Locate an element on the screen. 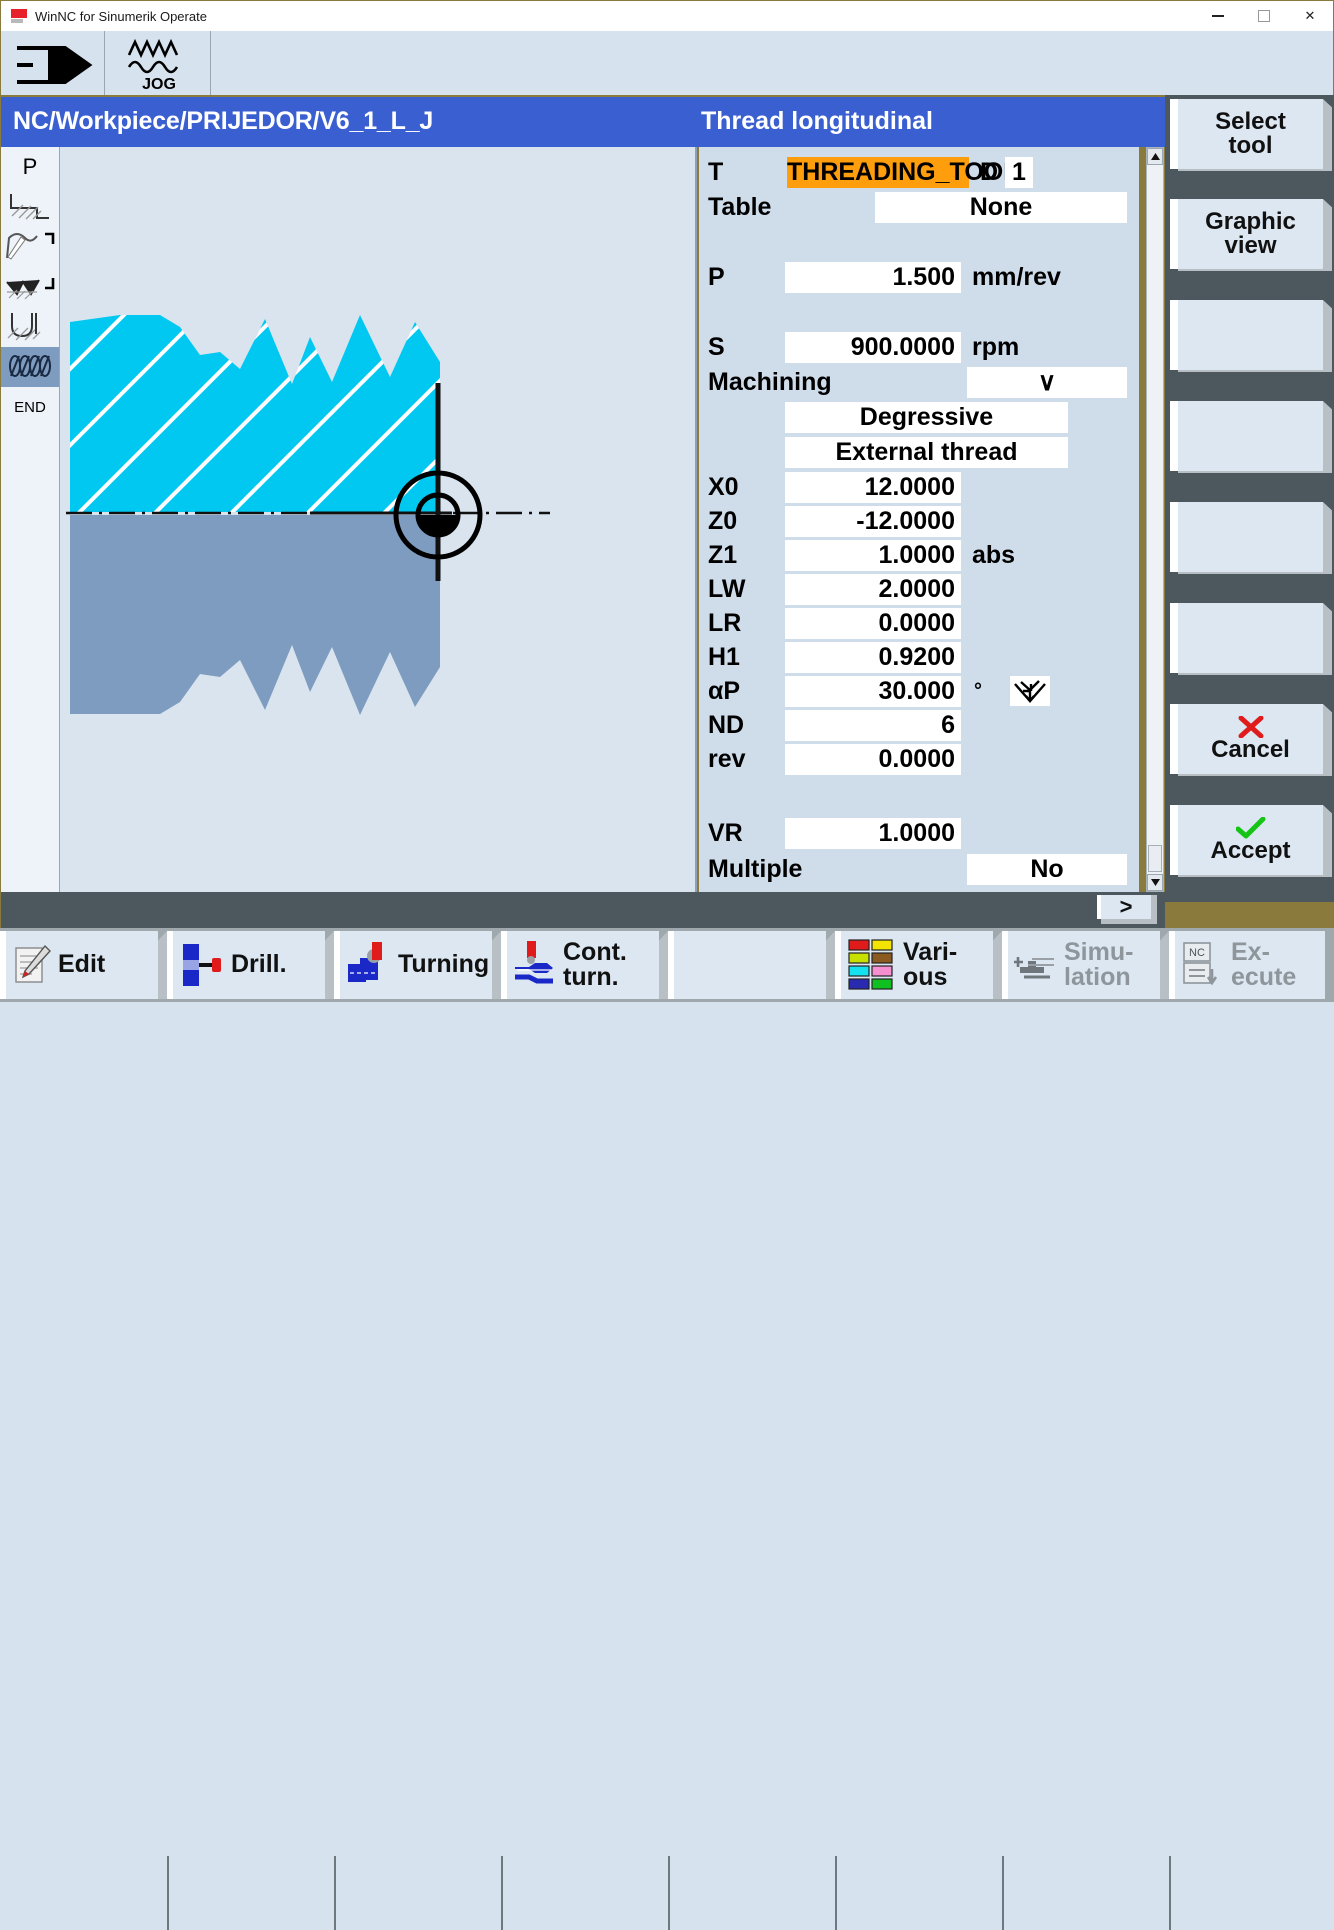 The image size is (1334, 1930). softkey-cont-turning: Cont. turn. is located at coordinates (585, 965).